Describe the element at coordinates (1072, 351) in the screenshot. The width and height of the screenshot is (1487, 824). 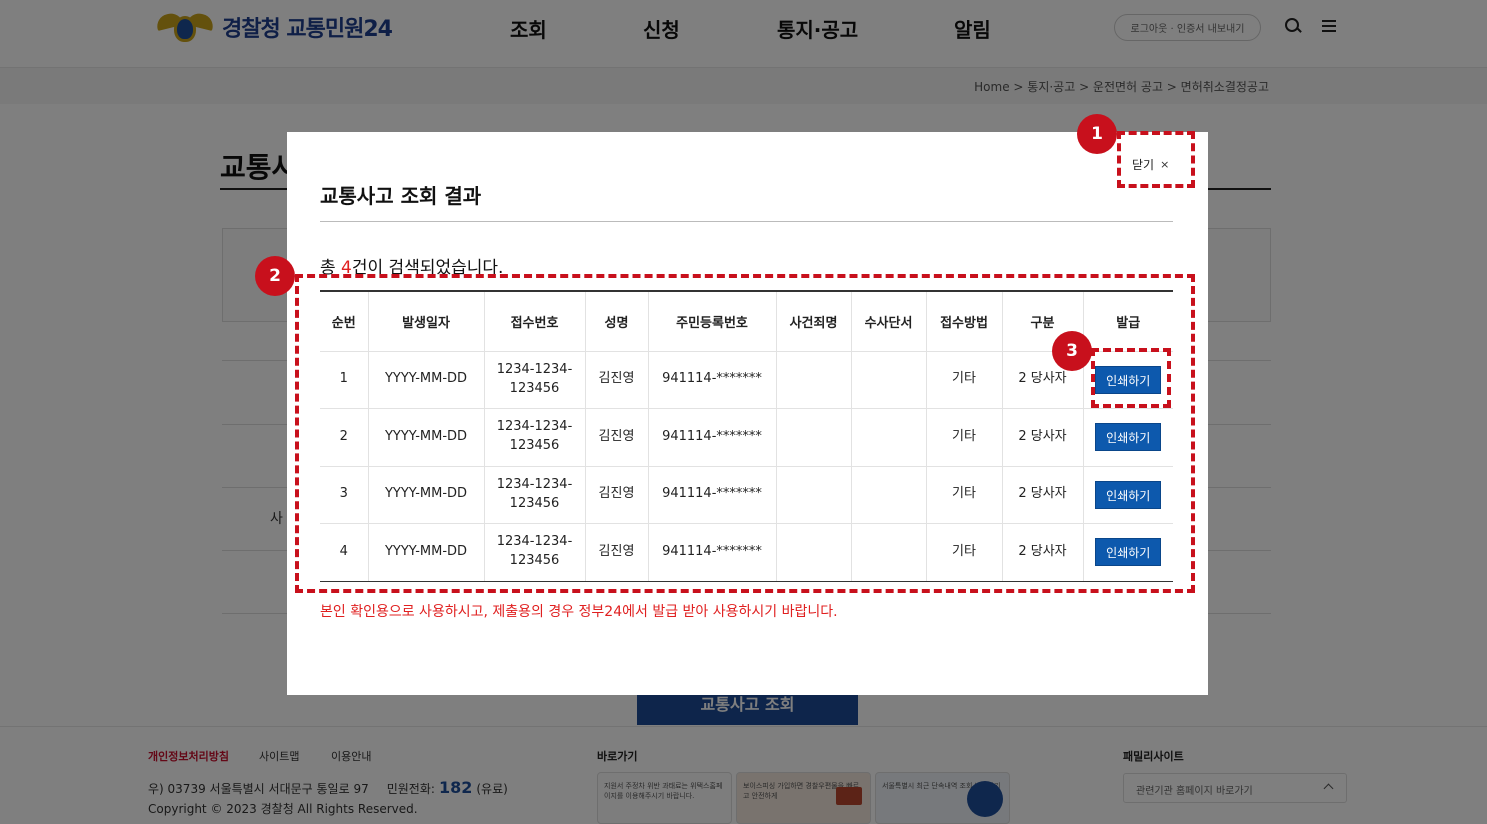
I see `annotation-badge-3: 3` at that location.